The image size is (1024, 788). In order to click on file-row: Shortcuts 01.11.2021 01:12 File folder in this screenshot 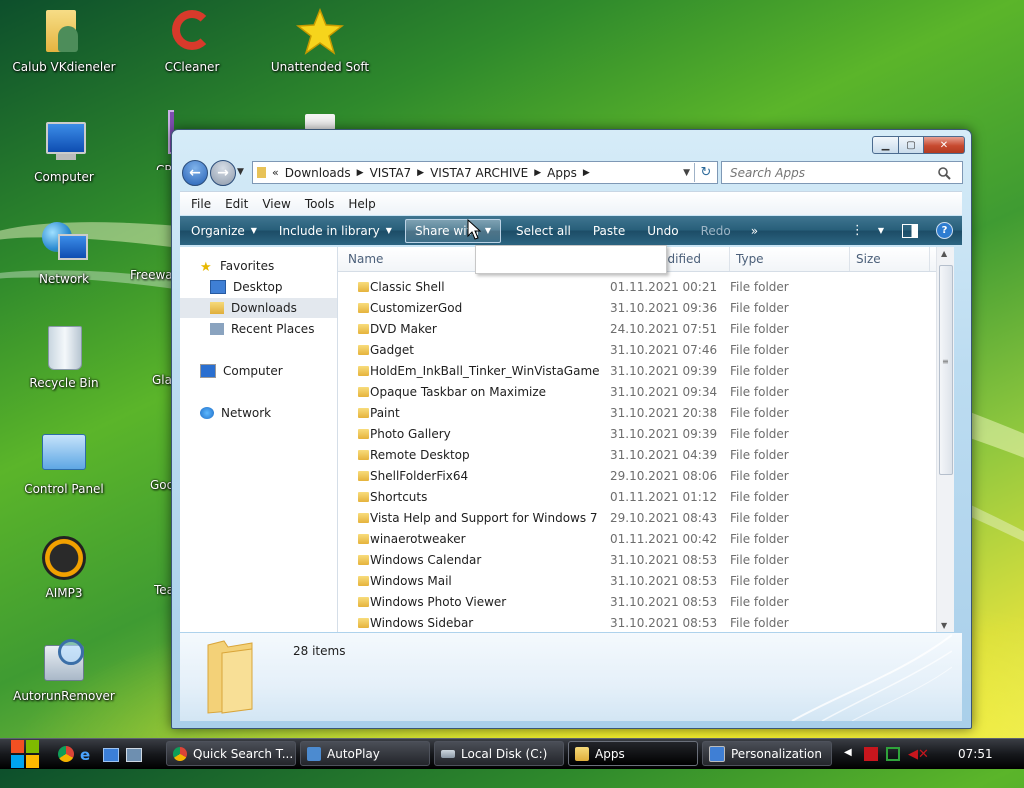, I will do `click(638, 497)`.